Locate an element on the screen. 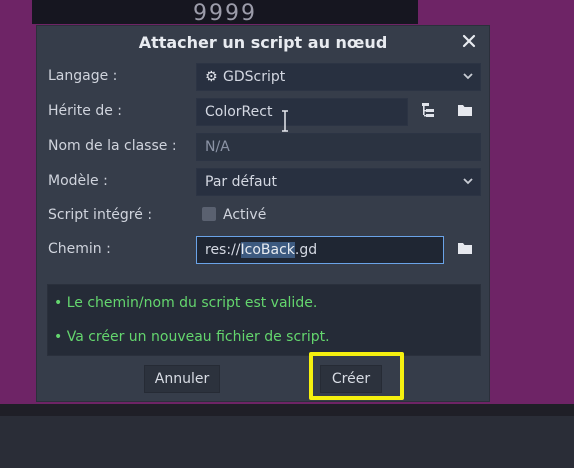 The height and width of the screenshot is (468, 574). path-prefix: res:// is located at coordinates (223, 250).